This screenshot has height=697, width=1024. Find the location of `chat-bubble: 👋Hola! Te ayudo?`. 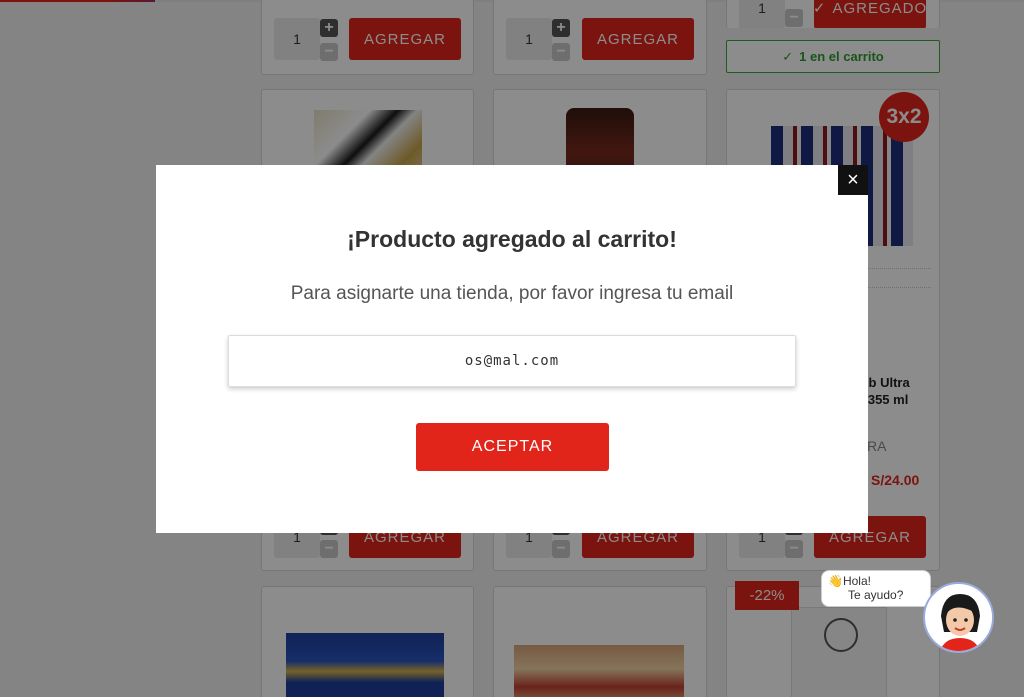

chat-bubble: 👋Hola! Te ayudo? is located at coordinates (876, 588).